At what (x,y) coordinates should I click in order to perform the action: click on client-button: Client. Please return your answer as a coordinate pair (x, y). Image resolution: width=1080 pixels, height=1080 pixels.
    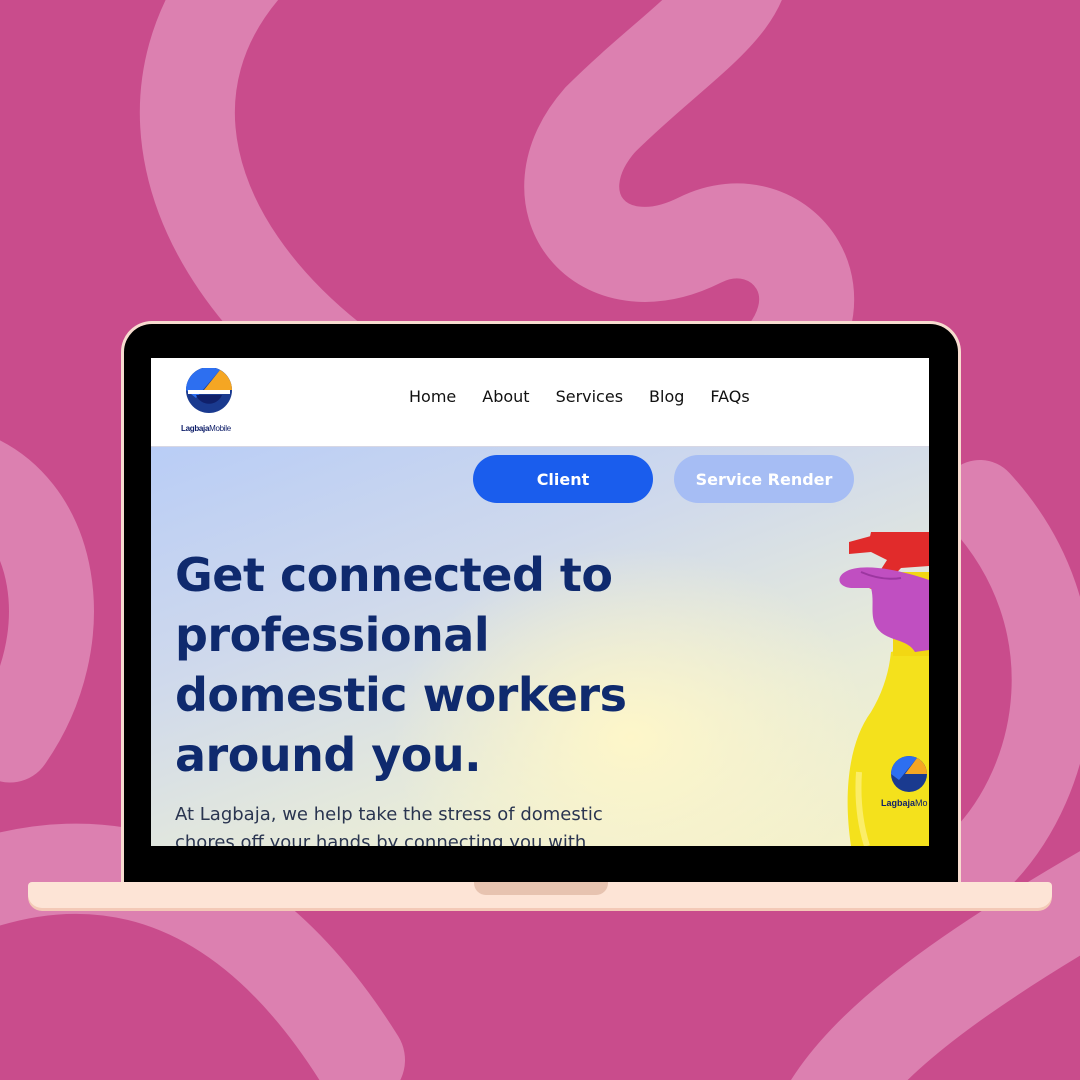
    Looking at the image, I should click on (563, 479).